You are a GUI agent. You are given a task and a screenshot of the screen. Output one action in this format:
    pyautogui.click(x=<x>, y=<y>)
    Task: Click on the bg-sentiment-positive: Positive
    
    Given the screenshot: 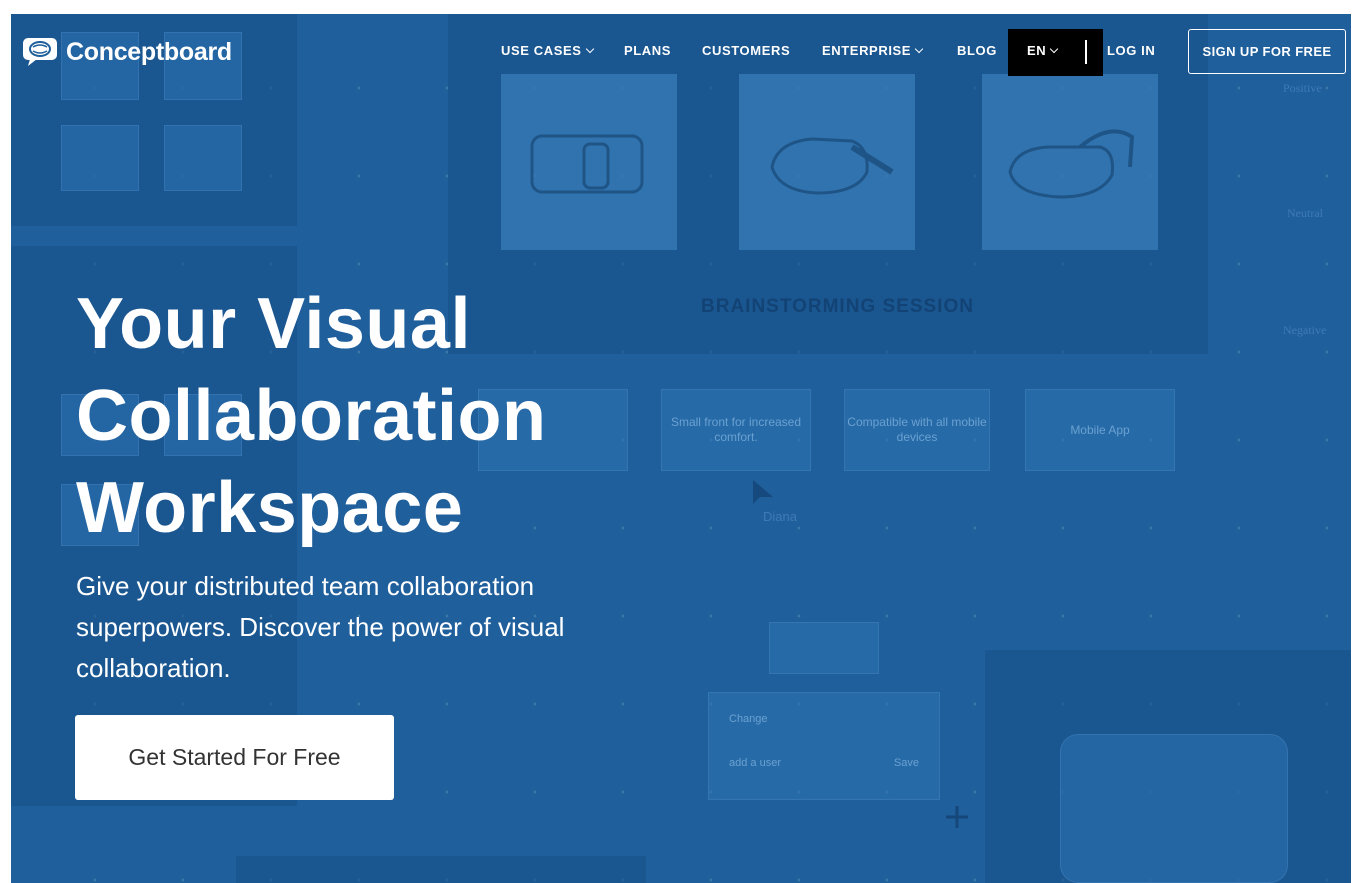 What is the action you would take?
    pyautogui.click(x=1302, y=88)
    